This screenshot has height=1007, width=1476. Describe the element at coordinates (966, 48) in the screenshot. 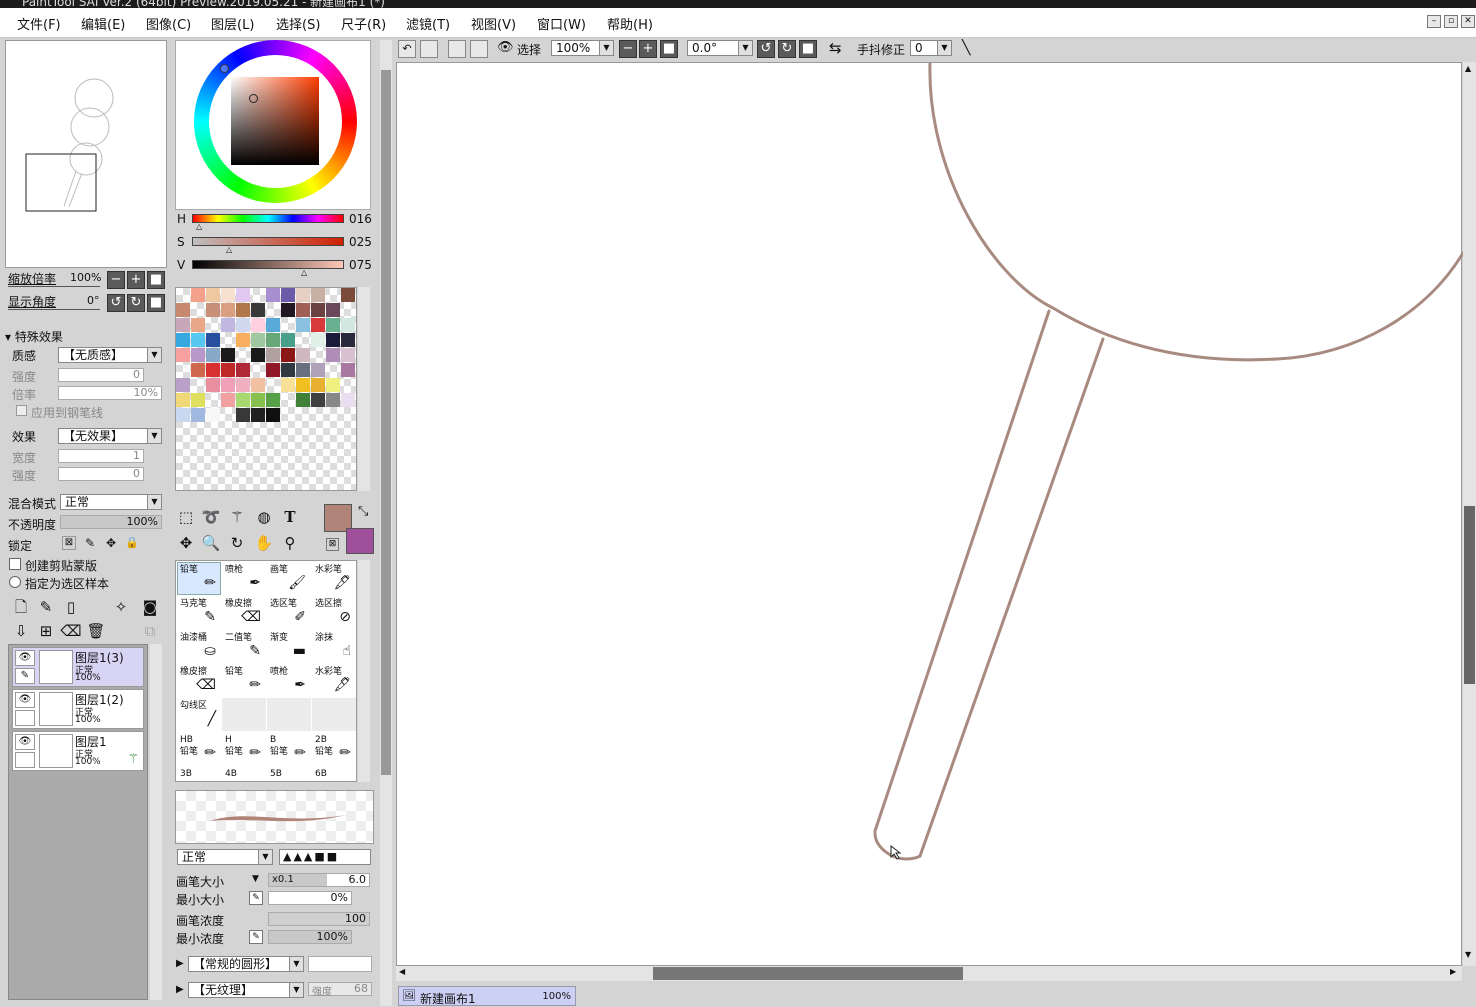

I see `straight-line-icon: ╲` at that location.